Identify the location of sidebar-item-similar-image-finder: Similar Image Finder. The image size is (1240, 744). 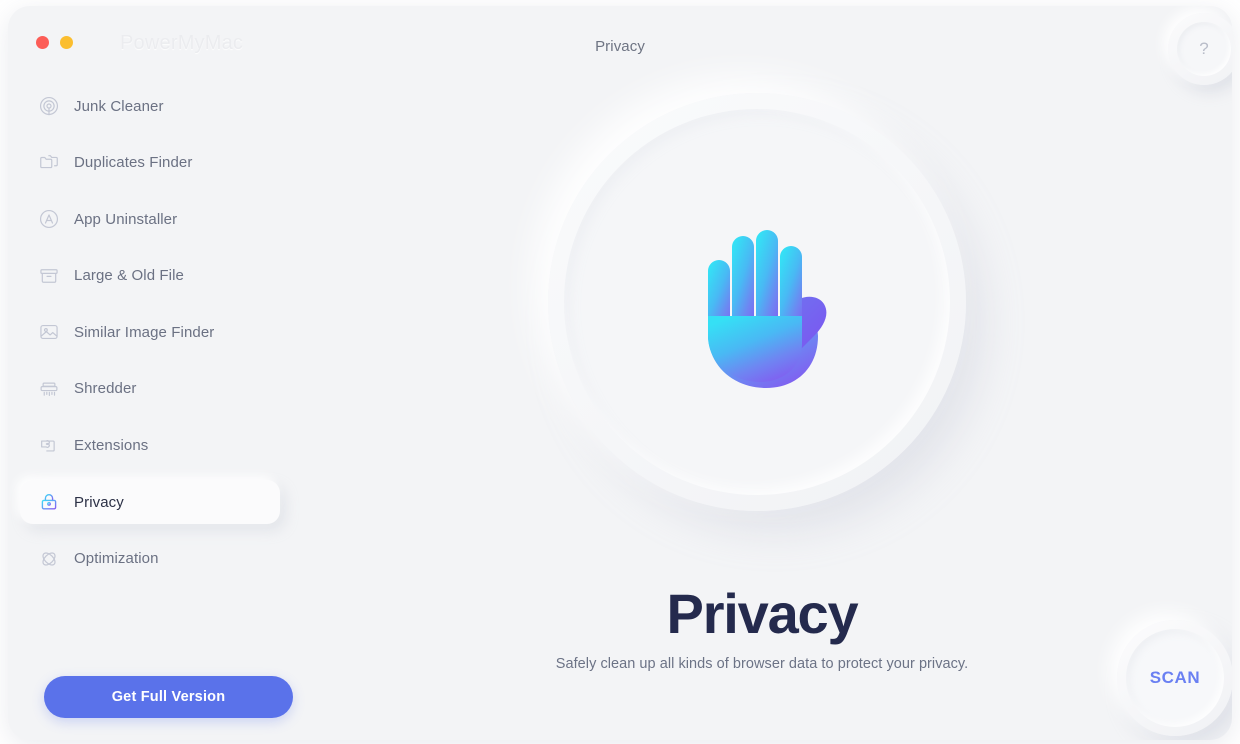
(150, 332).